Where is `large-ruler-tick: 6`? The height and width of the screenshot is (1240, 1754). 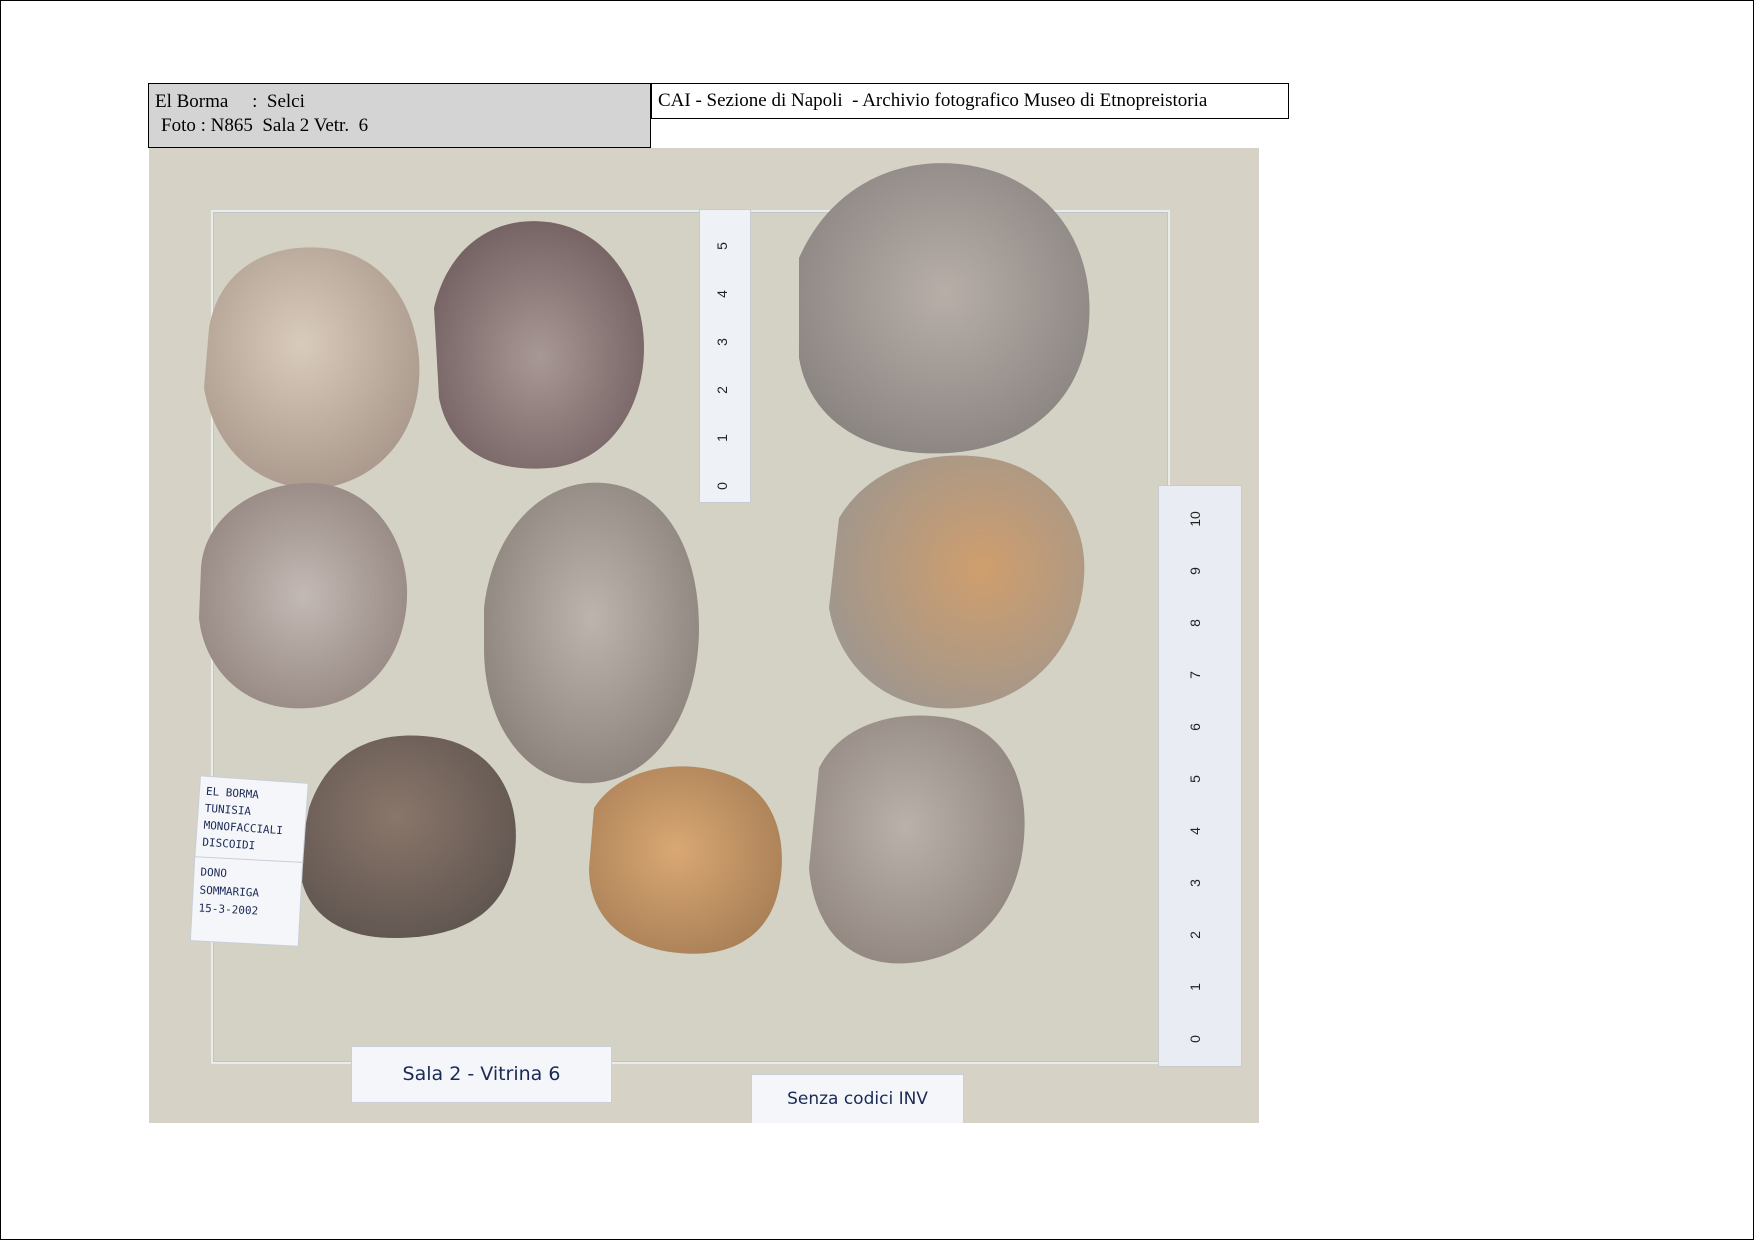 large-ruler-tick: 6 is located at coordinates (1194, 727).